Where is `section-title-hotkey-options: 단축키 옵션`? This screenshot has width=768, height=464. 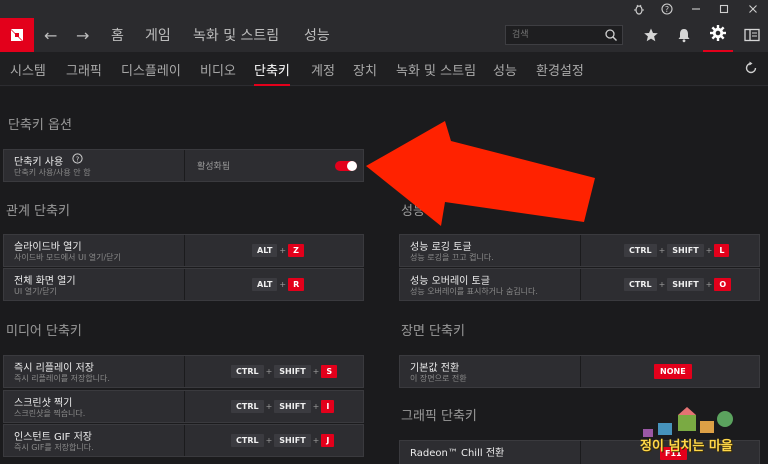
section-title-hotkey-options: 단축키 옵션 is located at coordinates (40, 125).